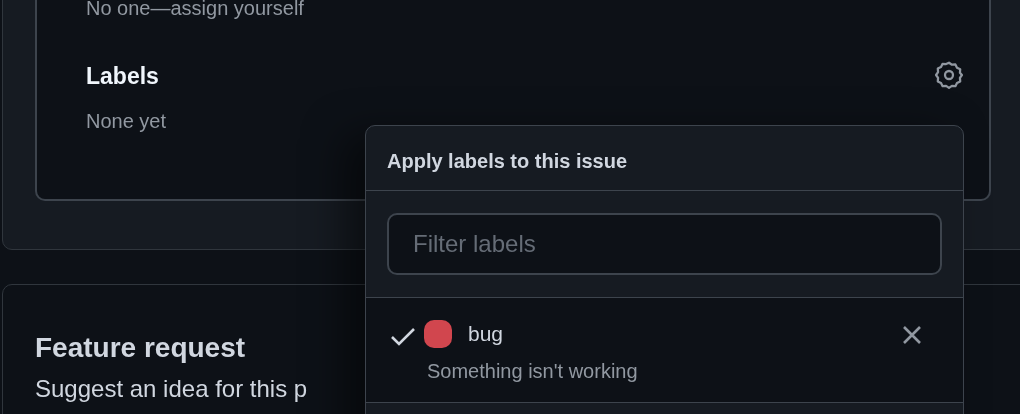  Describe the element at coordinates (532, 371) in the screenshot. I see `label-description: Something isn't working` at that location.